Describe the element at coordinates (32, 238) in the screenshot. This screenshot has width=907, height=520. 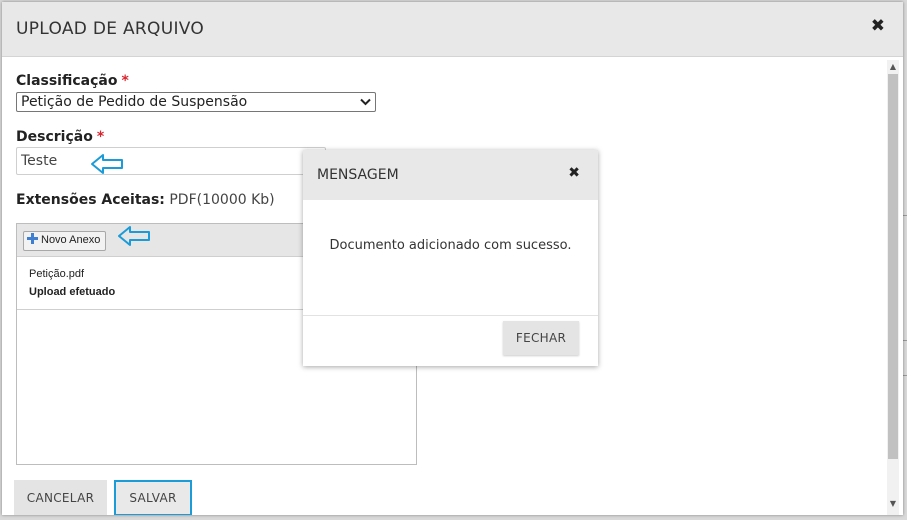
I see `plus-icon` at that location.